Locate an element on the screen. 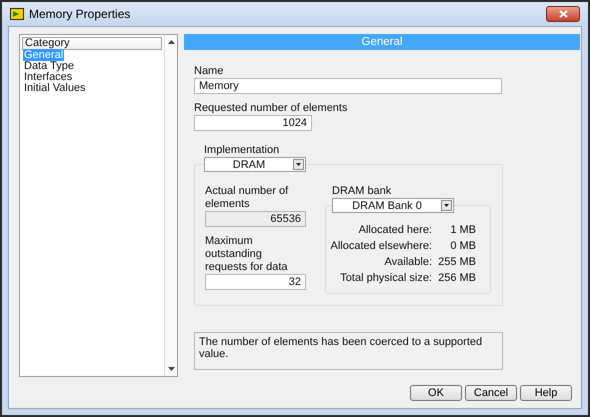  close-button is located at coordinates (563, 14).